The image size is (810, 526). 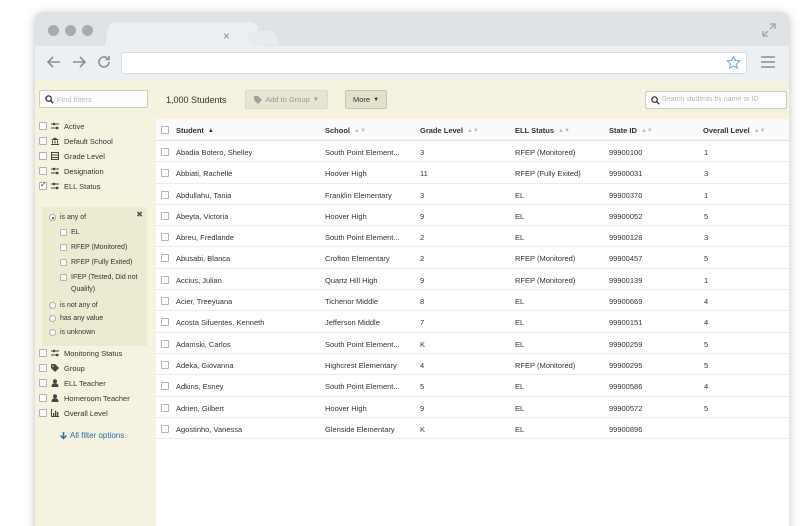 What do you see at coordinates (95, 186) in the screenshot?
I see `filter-item-ell-status: ELL Status` at bounding box center [95, 186].